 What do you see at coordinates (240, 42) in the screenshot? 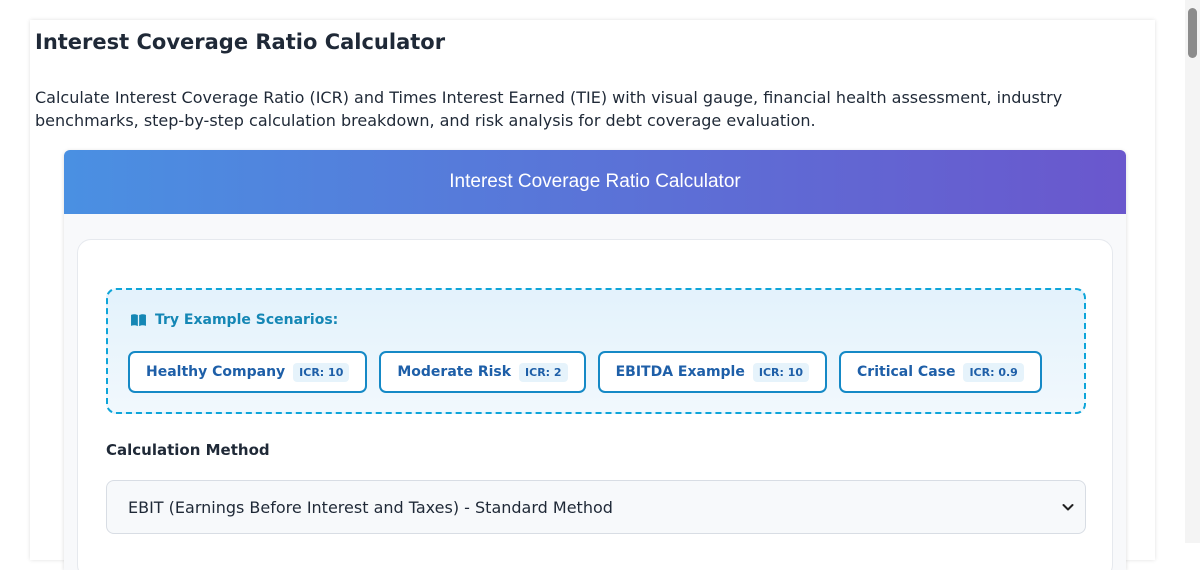
I see `page-title: Interest Coverage Ratio Calculator` at bounding box center [240, 42].